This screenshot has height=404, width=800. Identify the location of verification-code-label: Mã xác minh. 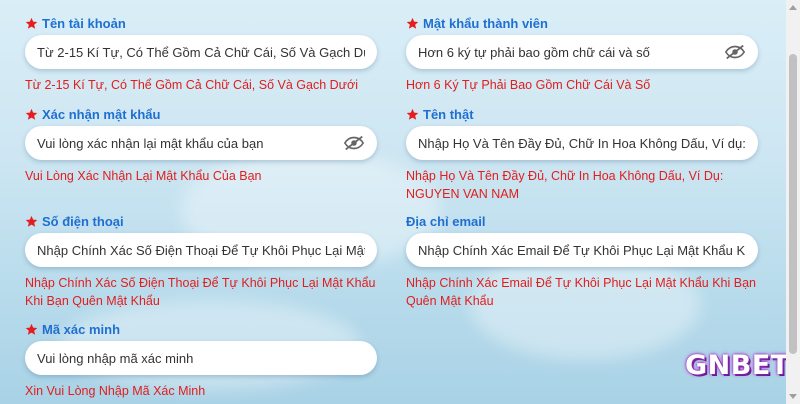
(72, 329).